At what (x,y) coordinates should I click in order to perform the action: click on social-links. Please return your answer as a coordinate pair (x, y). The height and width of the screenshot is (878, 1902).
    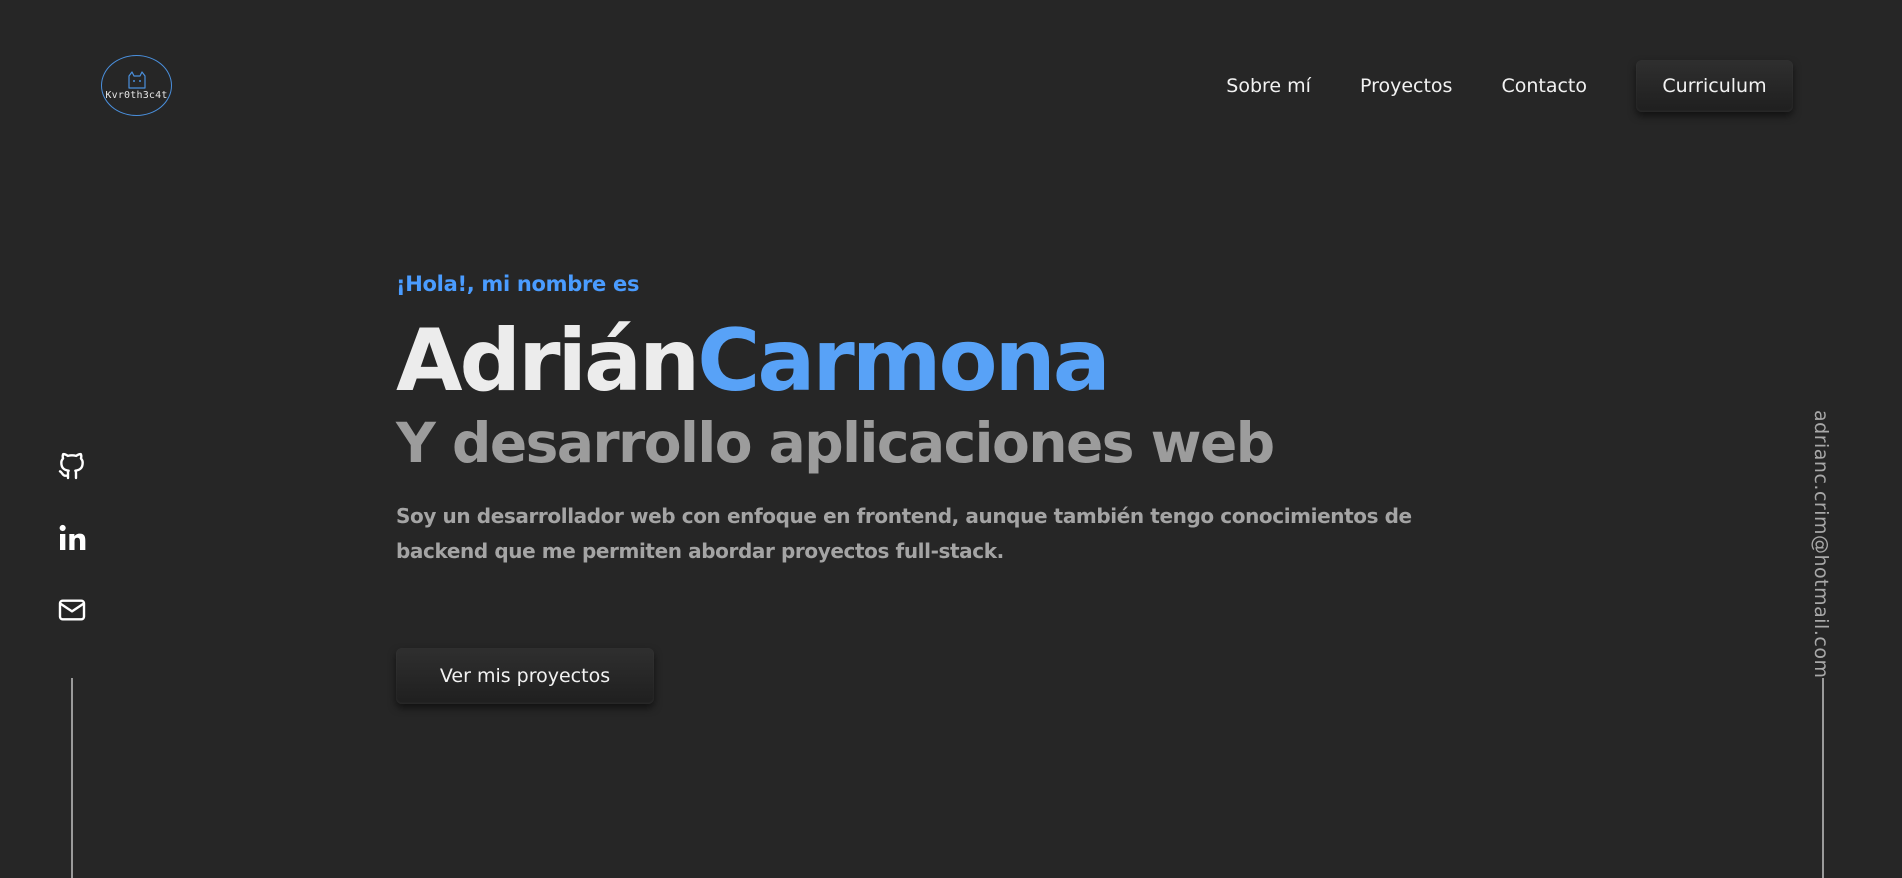
    Looking at the image, I should click on (72, 558).